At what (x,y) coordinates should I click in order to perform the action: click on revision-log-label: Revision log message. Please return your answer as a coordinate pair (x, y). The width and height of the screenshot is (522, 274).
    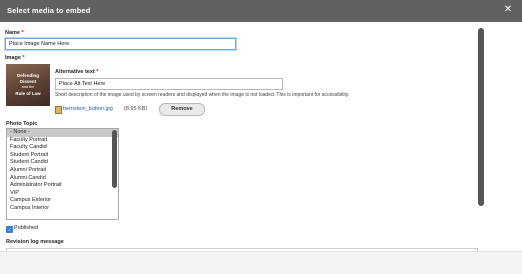
    Looking at the image, I should click on (35, 242).